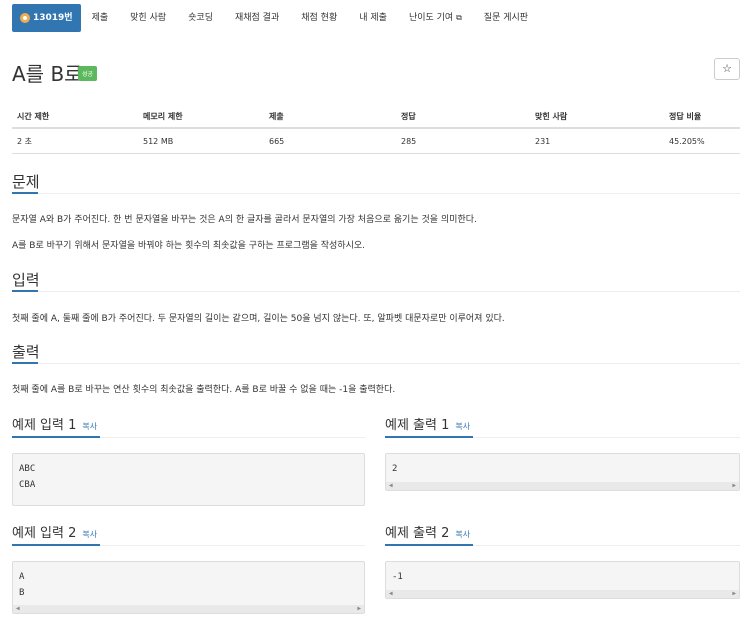 The width and height of the screenshot is (750, 622). What do you see at coordinates (88, 73) in the screenshot?
I see `status-badge: 성공` at bounding box center [88, 73].